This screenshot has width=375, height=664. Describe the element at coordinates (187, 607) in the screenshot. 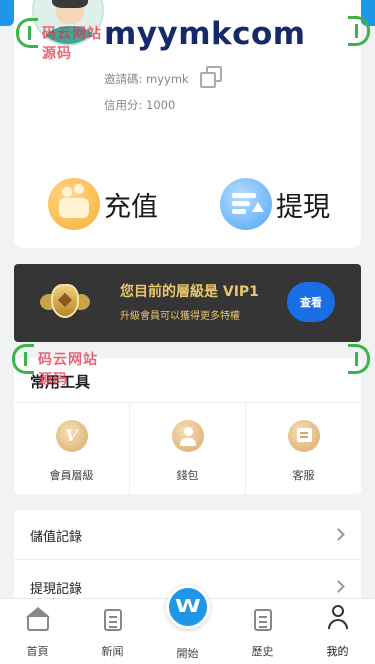

I see `start-icon: W` at that location.